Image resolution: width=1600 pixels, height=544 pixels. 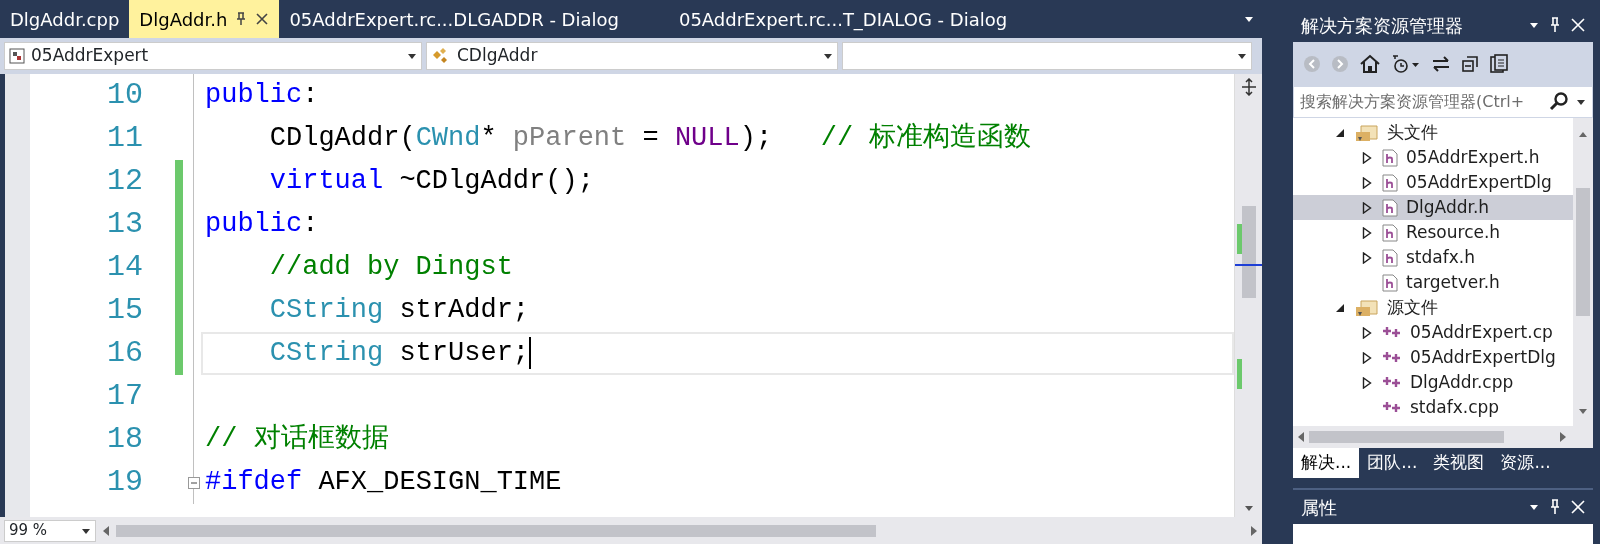 What do you see at coordinates (1248, 265) in the screenshot?
I see `caret-marker` at bounding box center [1248, 265].